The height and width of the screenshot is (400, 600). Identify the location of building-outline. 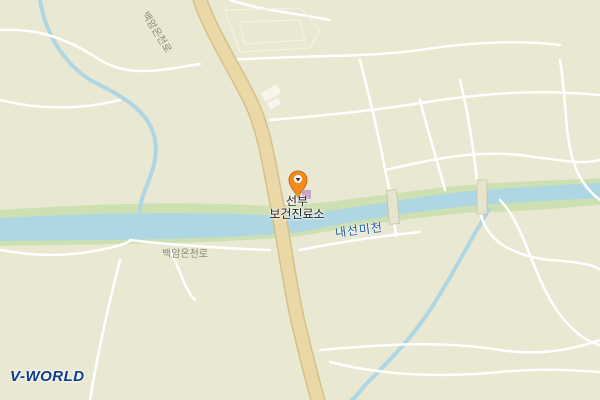
(272, 30).